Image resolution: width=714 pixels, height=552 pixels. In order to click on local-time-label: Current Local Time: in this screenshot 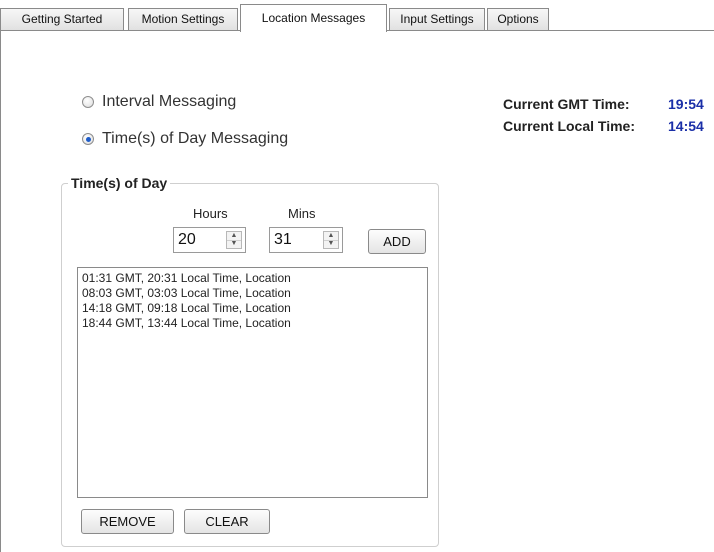, I will do `click(569, 126)`.